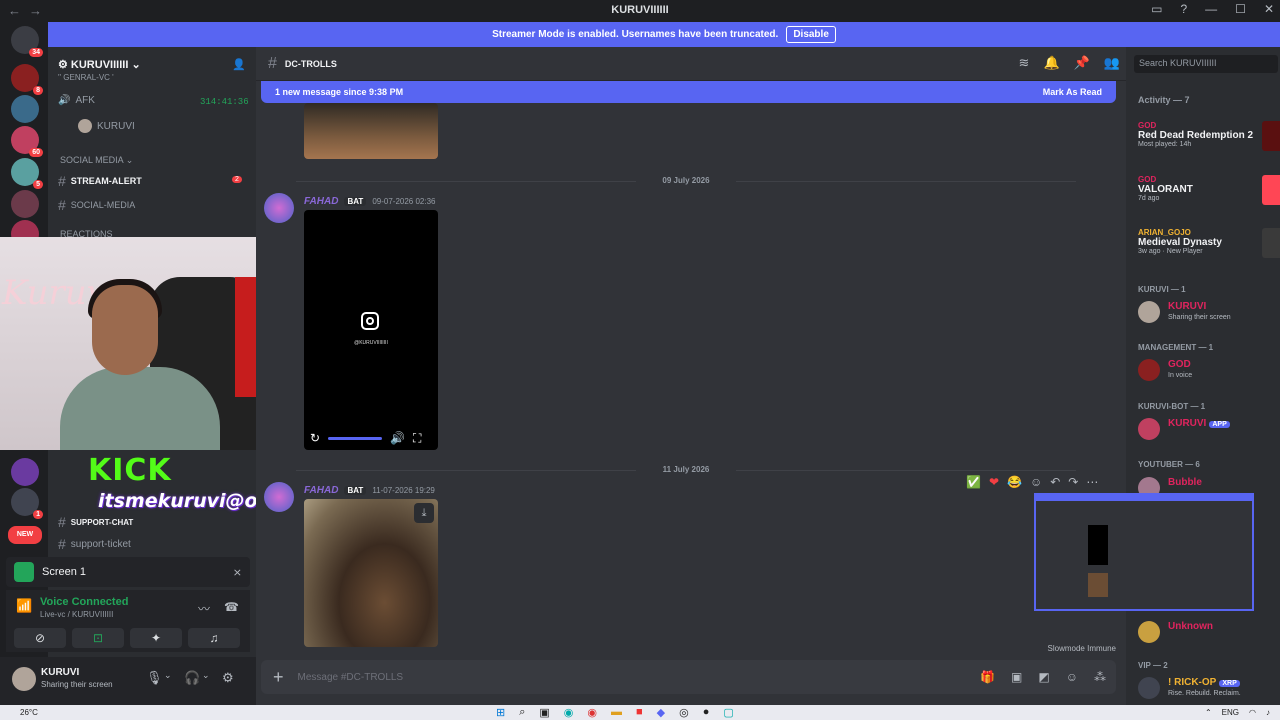 The image size is (1280, 720). Describe the element at coordinates (1209, 633) in the screenshot. I see `member-item: Unknown` at that location.